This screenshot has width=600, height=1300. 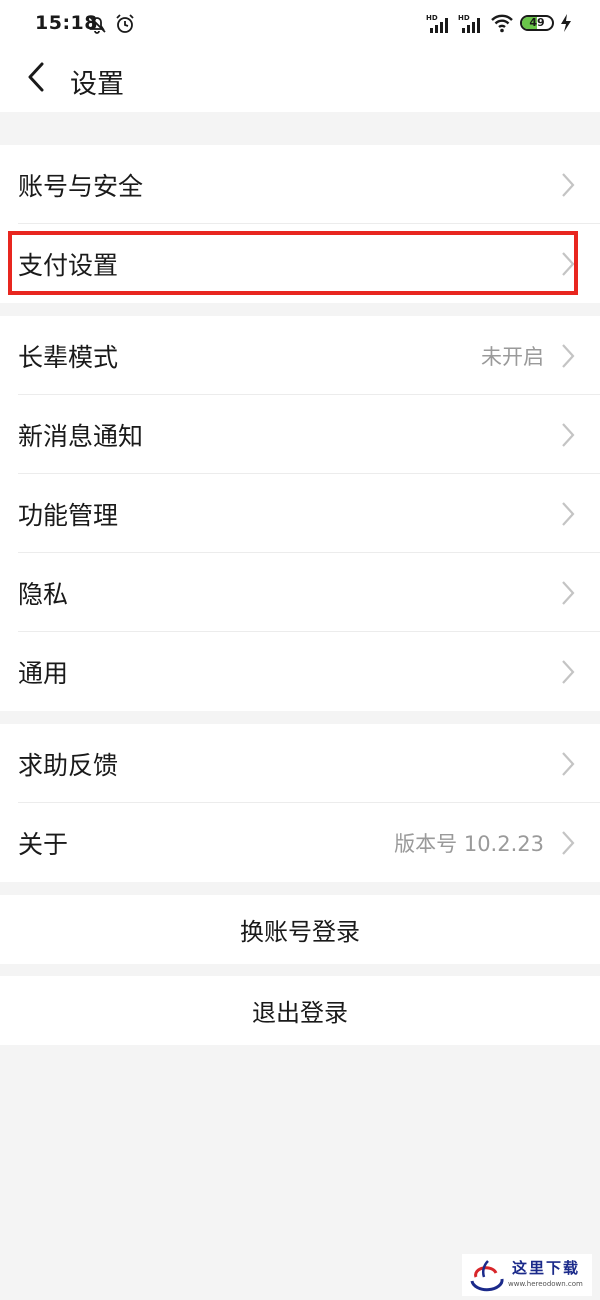 I want to click on row-value: 未开启, so click(x=512, y=356).